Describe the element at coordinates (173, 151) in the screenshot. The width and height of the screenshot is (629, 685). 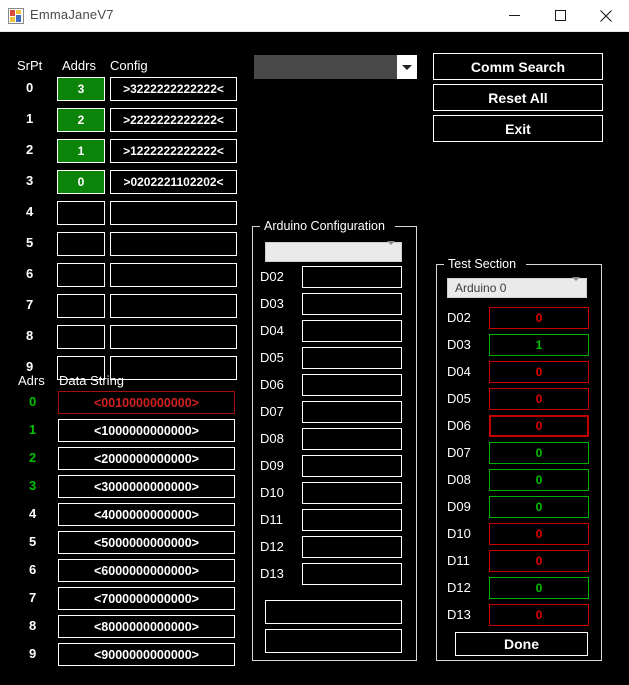
I see `config-field: >1222222222222<` at that location.